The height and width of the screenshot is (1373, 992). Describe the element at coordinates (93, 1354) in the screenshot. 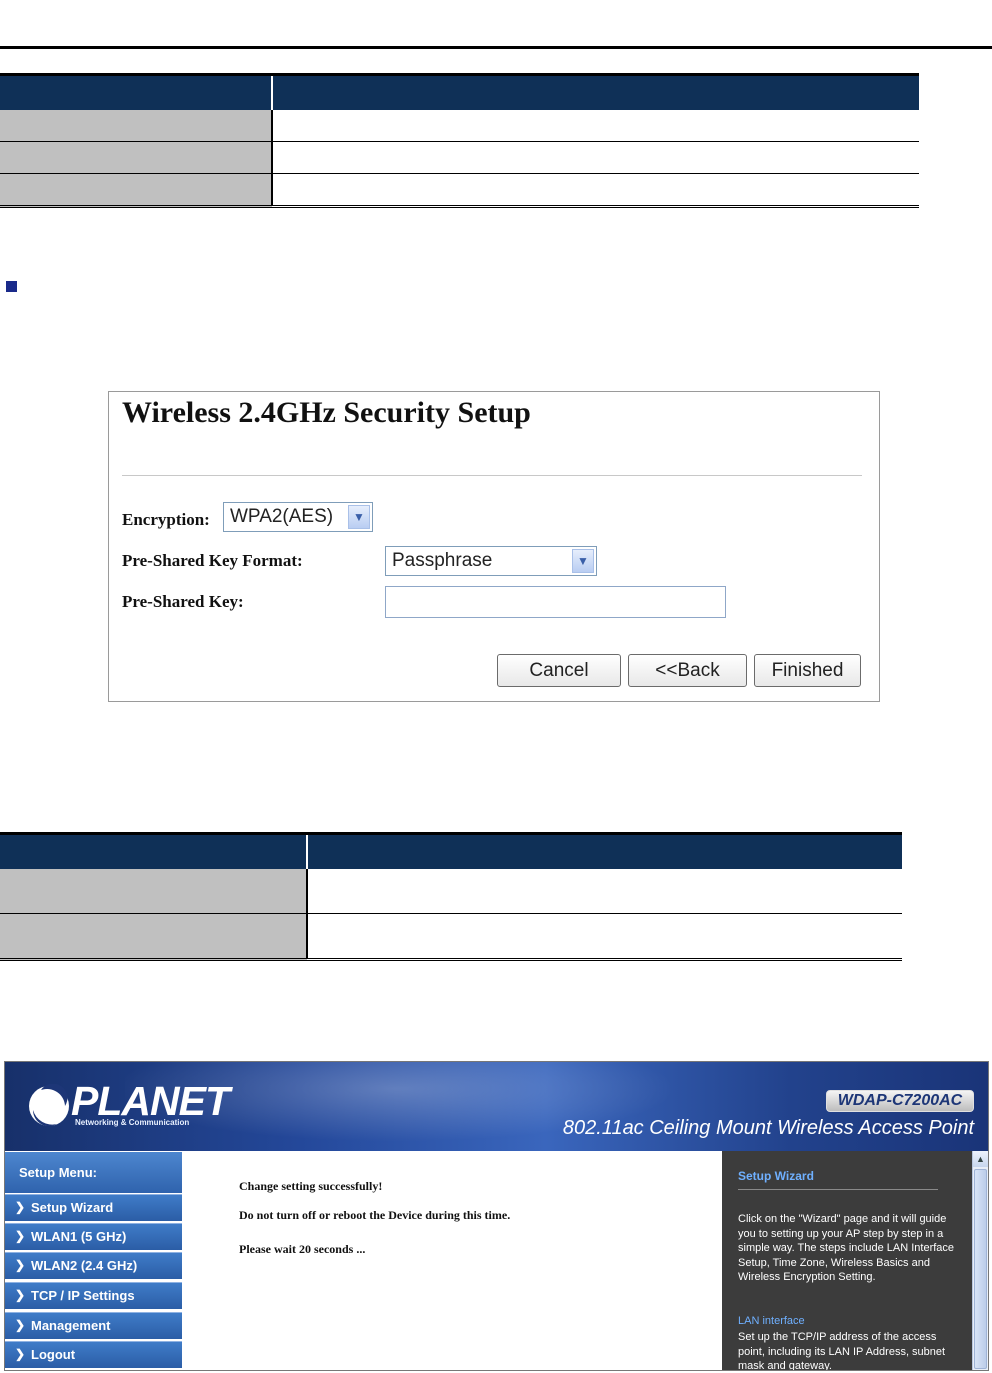

I see `sidebar-item-logout: ❯ Logout` at that location.